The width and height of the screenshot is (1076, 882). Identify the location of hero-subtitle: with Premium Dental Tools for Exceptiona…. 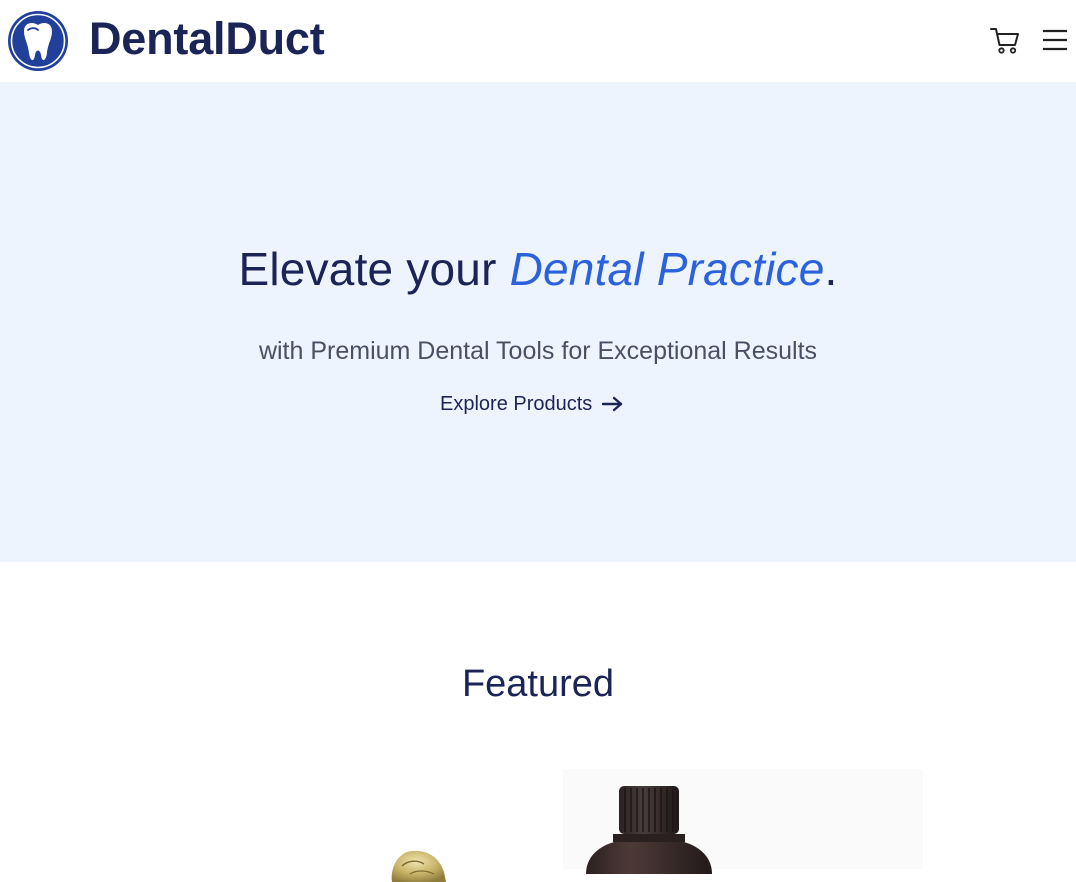
(538, 351).